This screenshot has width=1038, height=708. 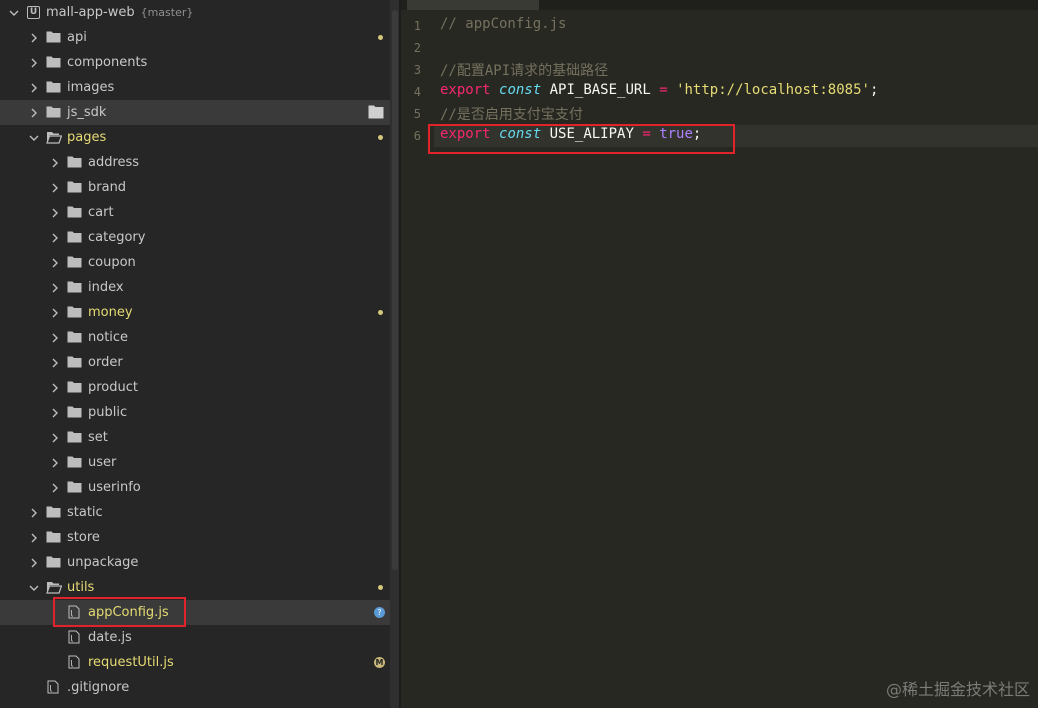 I want to click on folder-item-user: user, so click(x=195, y=462).